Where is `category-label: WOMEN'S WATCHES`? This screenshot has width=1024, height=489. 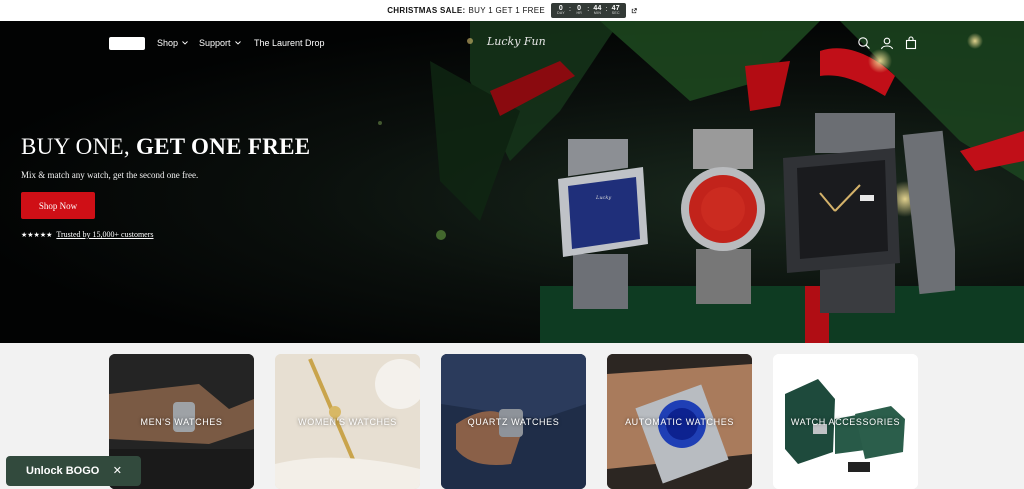
category-label: WOMEN'S WATCHES is located at coordinates (347, 421).